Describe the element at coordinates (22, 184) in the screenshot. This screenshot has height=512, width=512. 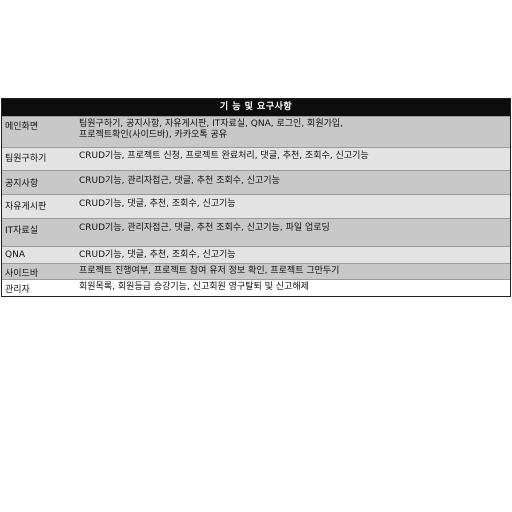
I see `row-label: 공지사항` at that location.